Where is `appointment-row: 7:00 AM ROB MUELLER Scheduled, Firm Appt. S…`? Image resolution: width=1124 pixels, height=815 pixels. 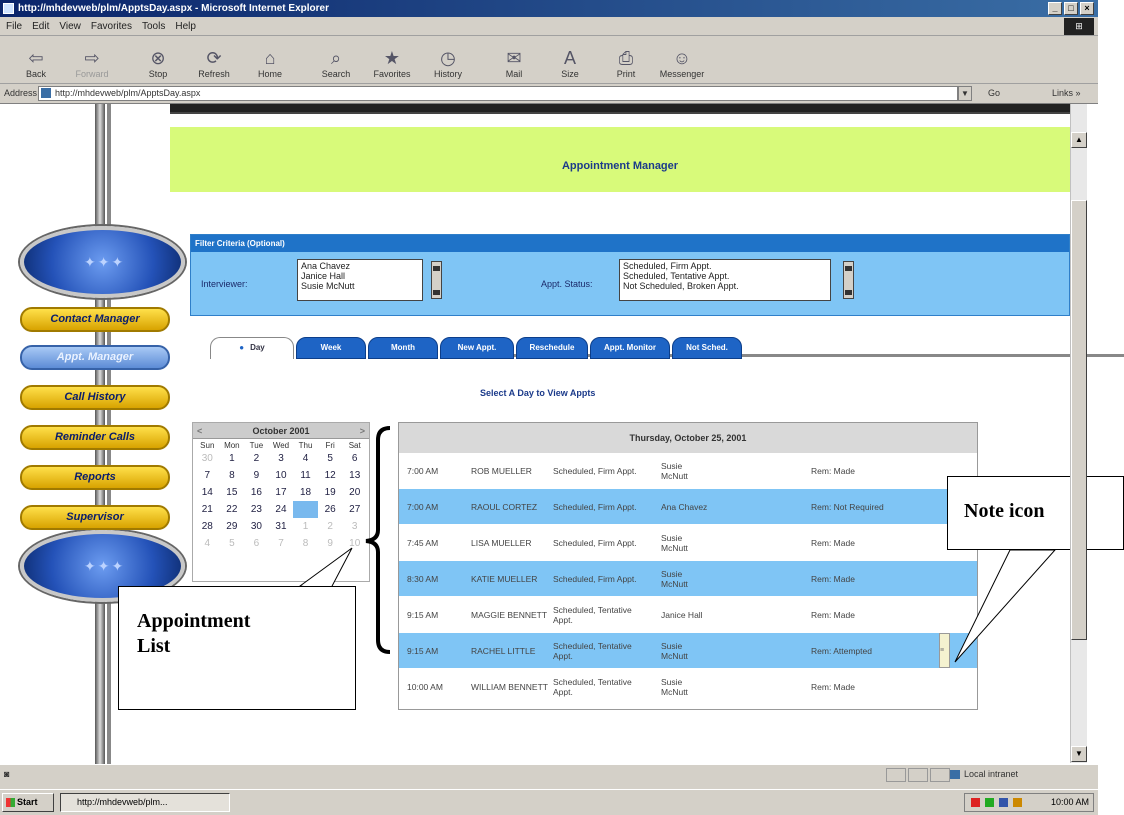
appointment-row: 7:00 AM ROB MUELLER Scheduled, Firm Appt. S… is located at coordinates (688, 470).